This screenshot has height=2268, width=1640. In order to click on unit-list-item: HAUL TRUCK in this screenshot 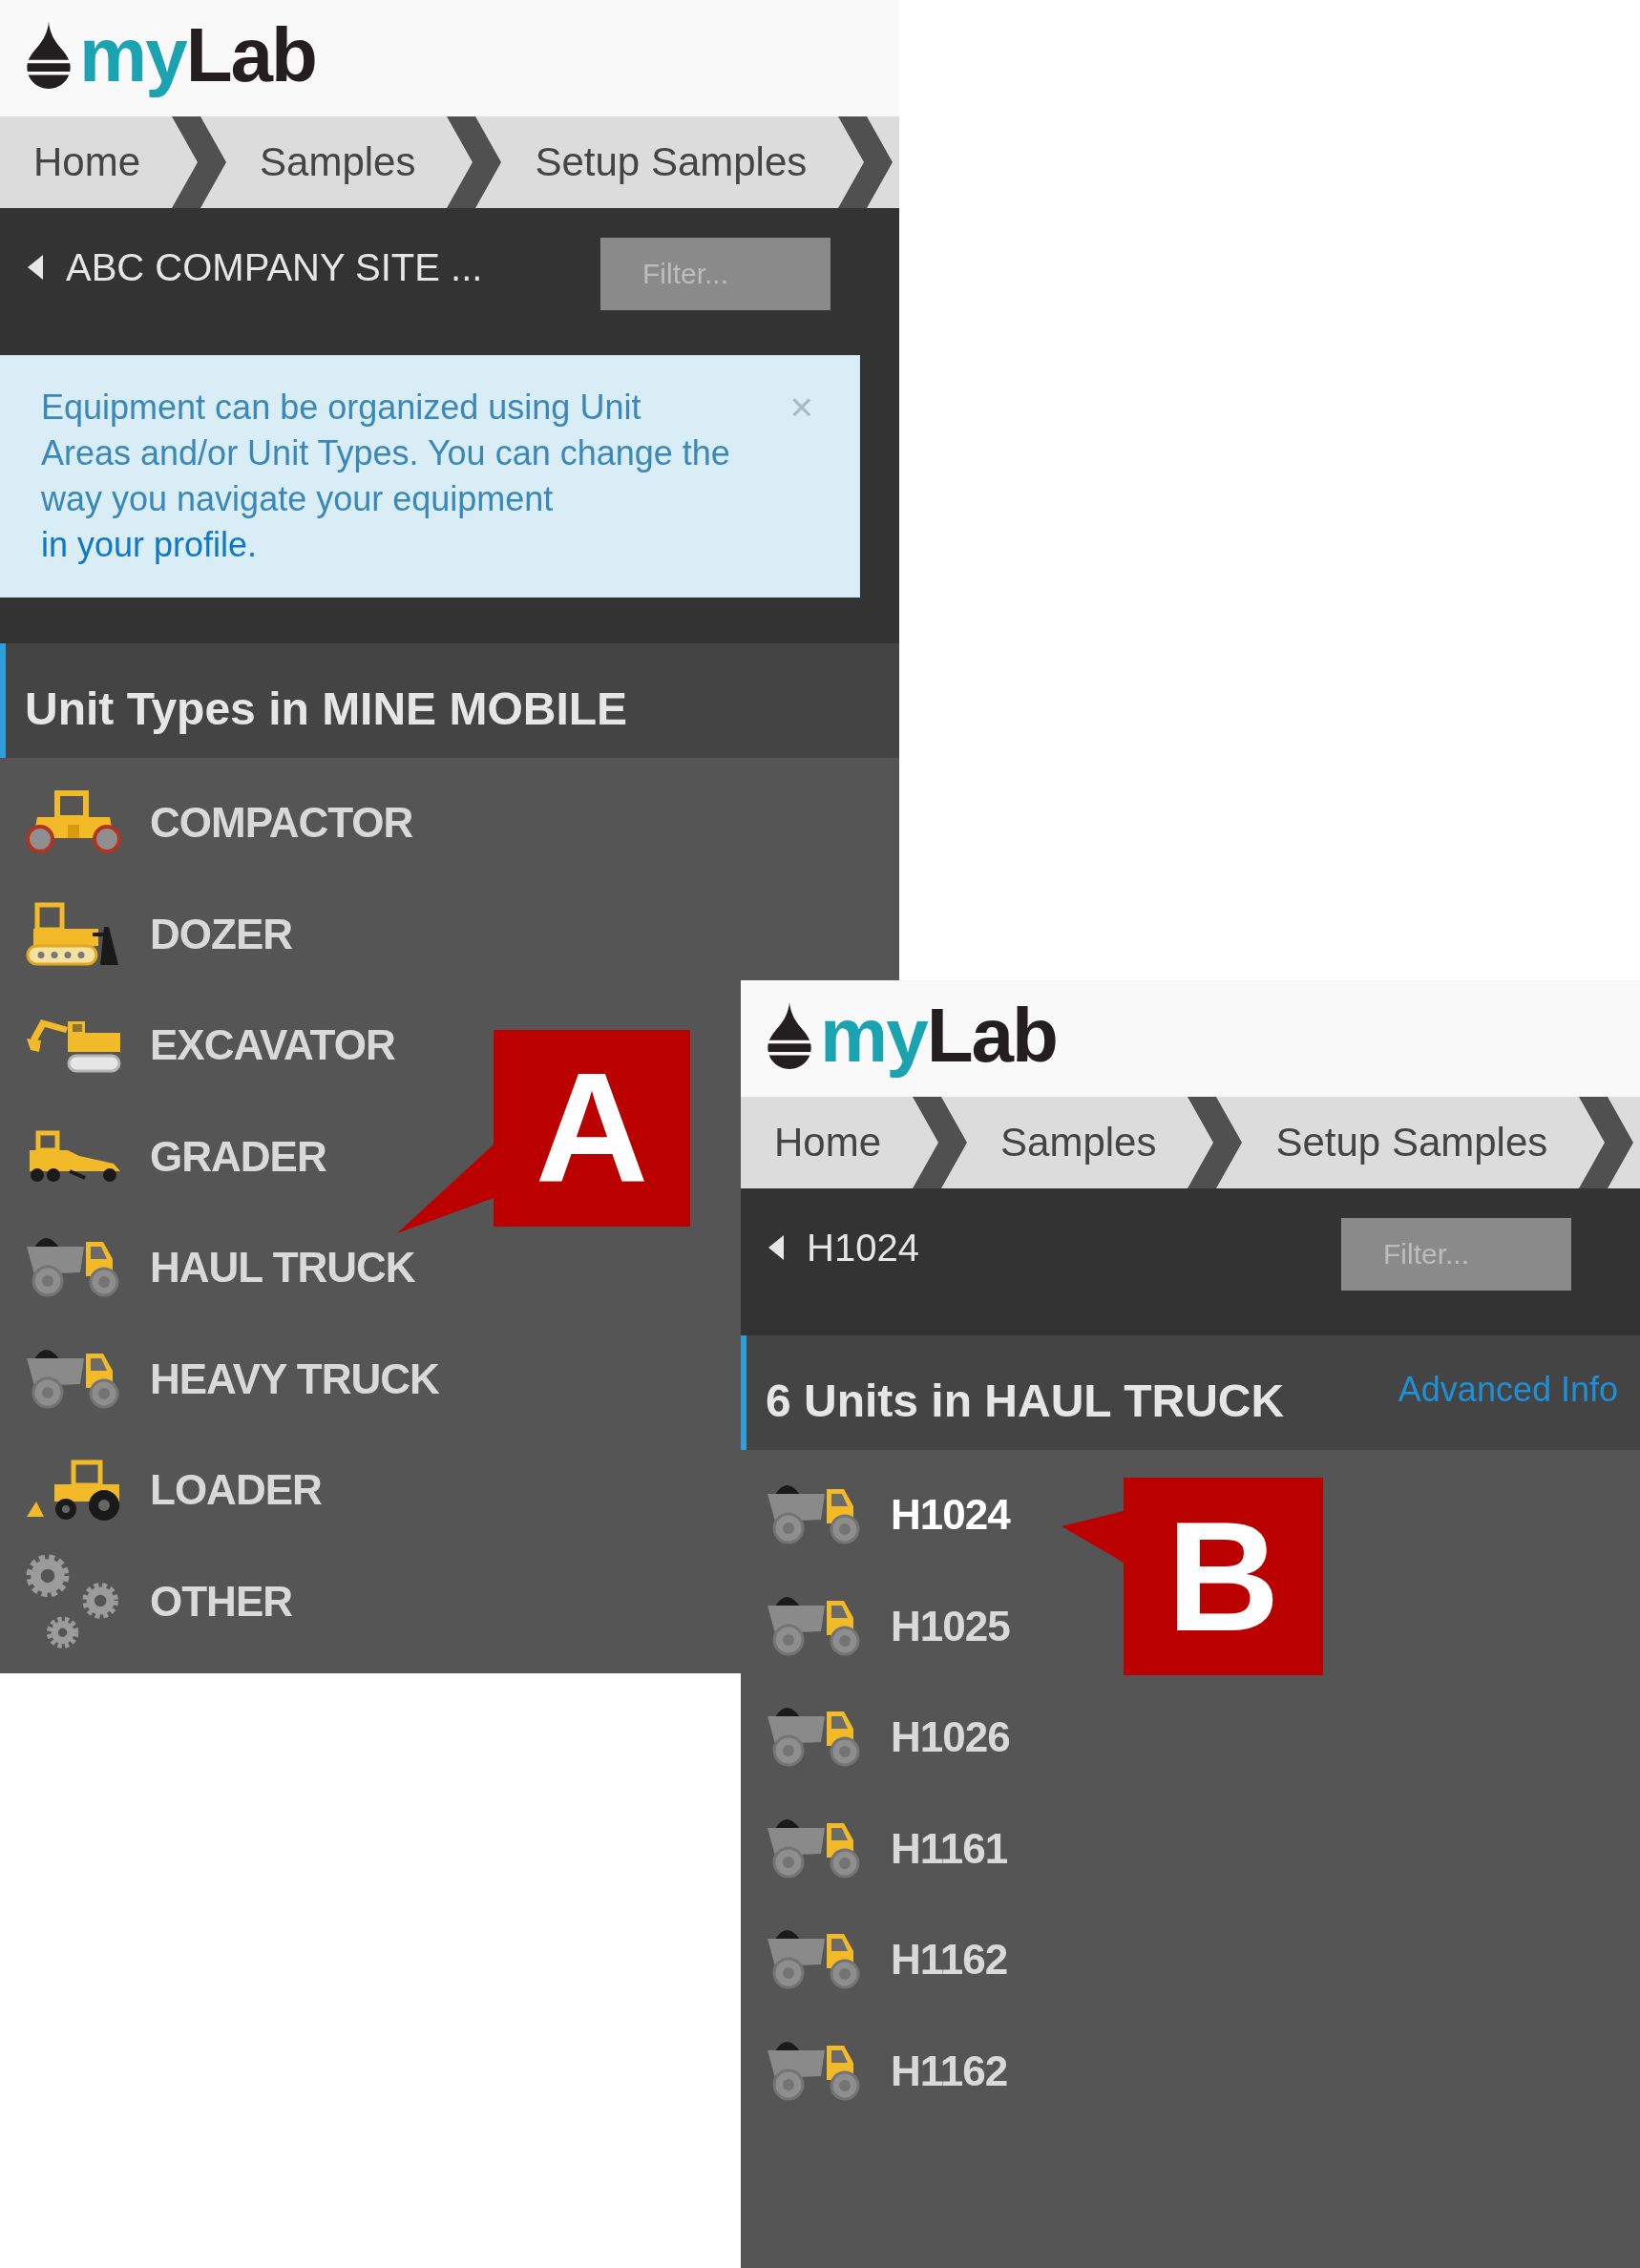, I will do `click(220, 1268)`.